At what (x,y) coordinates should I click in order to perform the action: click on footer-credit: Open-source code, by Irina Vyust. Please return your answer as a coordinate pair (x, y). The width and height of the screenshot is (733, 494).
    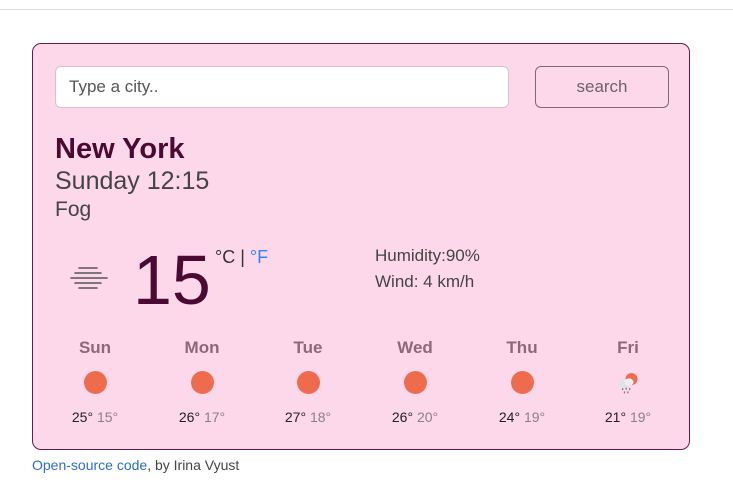
    Looking at the image, I should click on (135, 465).